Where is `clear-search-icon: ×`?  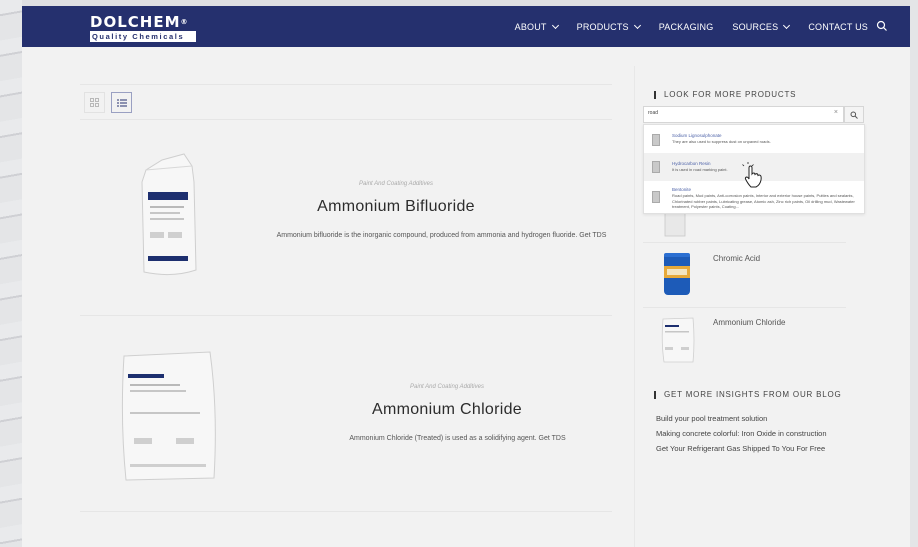
clear-search-icon: × is located at coordinates (836, 112).